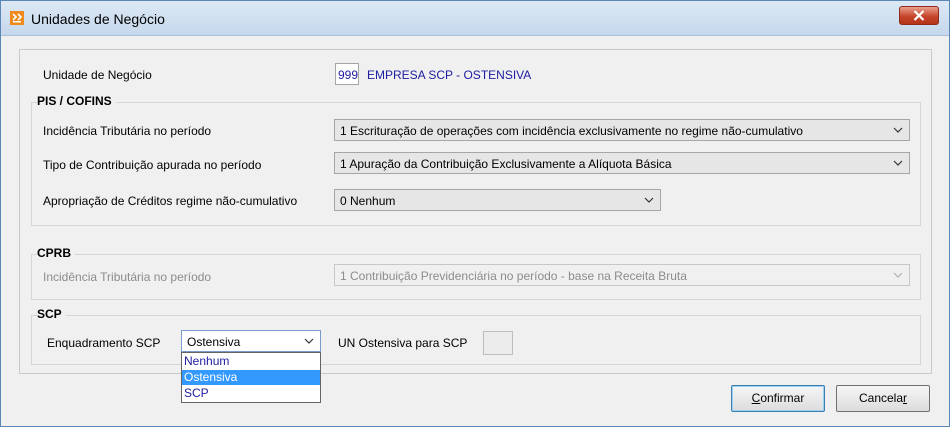 The height and width of the screenshot is (427, 950). I want to click on unidade-name: EMPRESA SCP - OSTENSIVA, so click(449, 75).